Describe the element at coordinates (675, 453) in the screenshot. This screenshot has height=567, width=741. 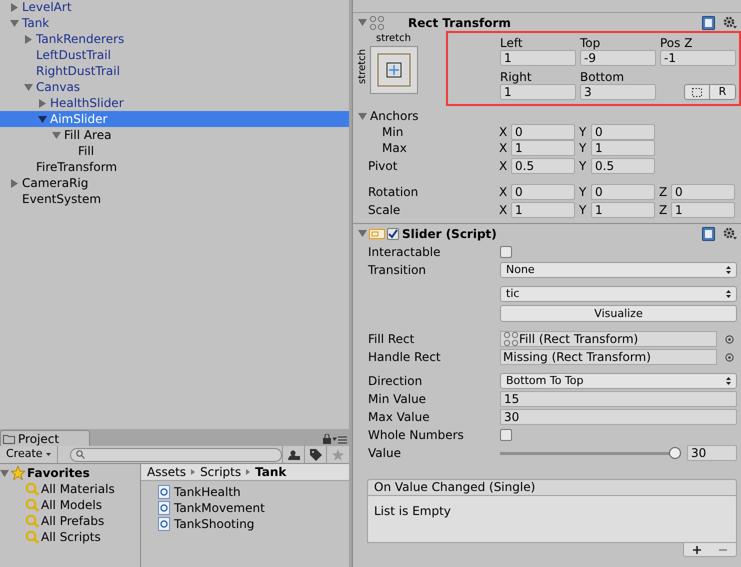
I see `slider-thumb` at that location.